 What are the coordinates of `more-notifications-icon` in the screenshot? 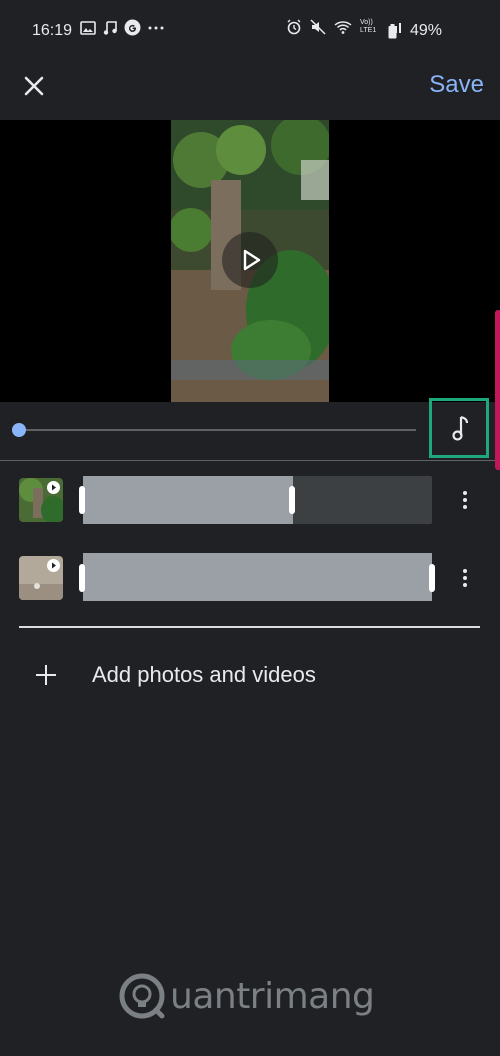 It's located at (156, 27).